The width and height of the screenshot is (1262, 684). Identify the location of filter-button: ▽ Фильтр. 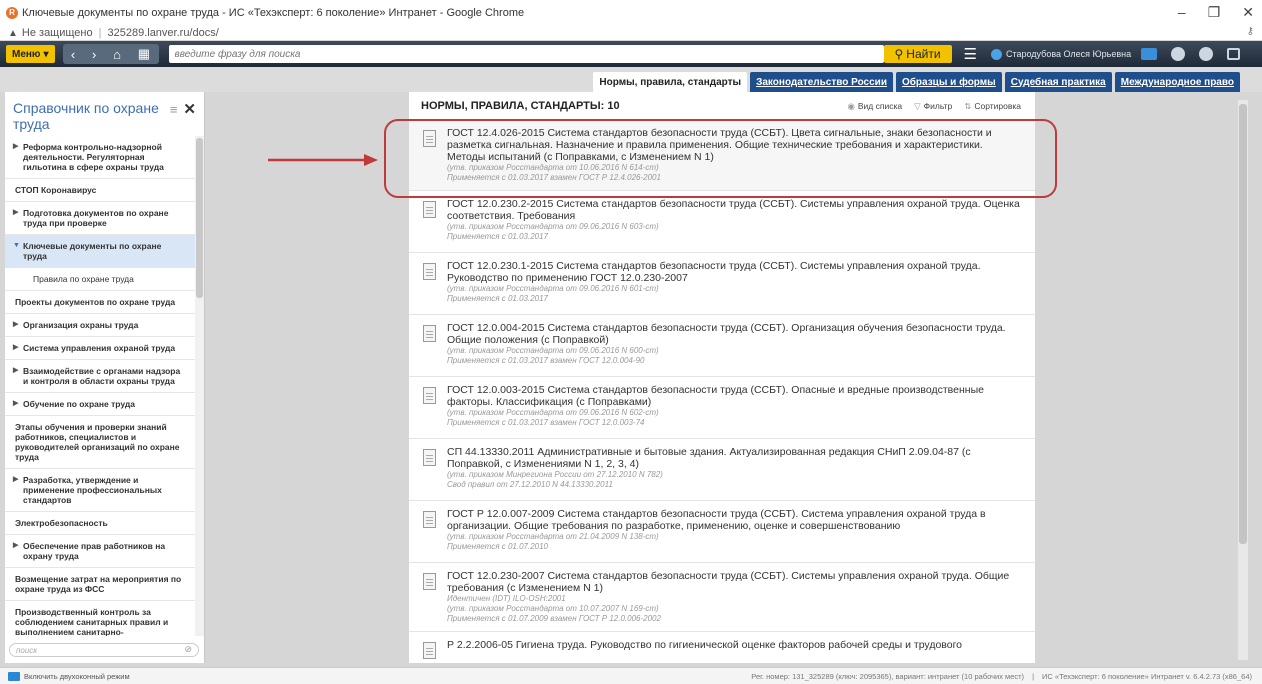
(933, 106).